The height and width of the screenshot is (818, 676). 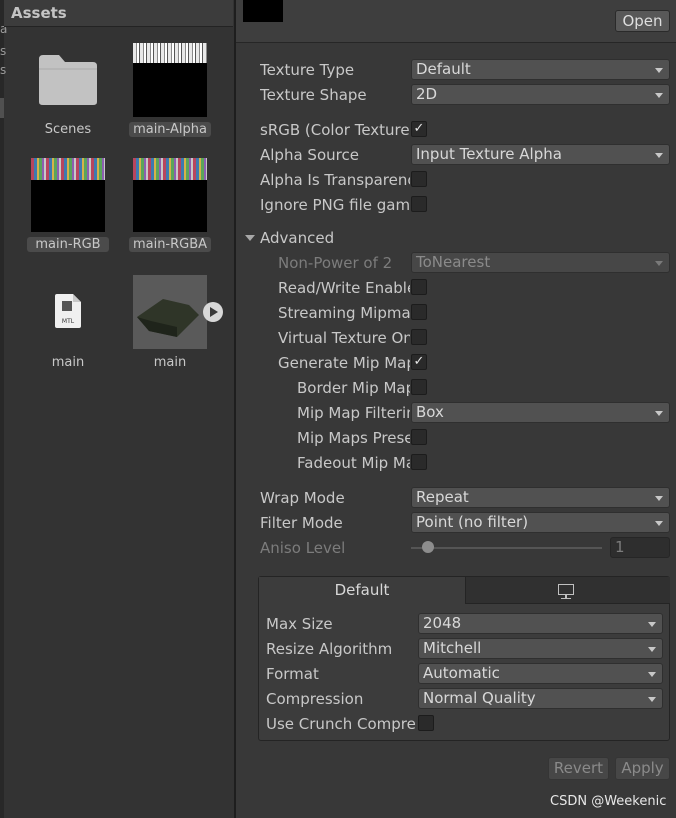 What do you see at coordinates (419, 387) in the screenshot?
I see `border-mip-maps-checkbox` at bounding box center [419, 387].